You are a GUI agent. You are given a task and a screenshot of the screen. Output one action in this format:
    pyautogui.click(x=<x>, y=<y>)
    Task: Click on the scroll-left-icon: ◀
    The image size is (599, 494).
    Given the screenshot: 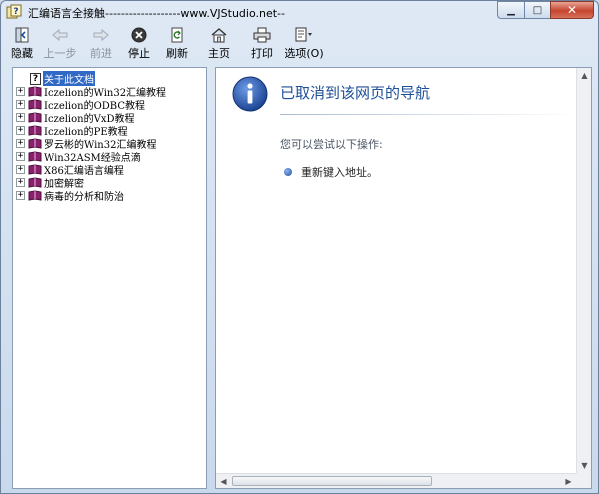 What is the action you would take?
    pyautogui.click(x=223, y=481)
    